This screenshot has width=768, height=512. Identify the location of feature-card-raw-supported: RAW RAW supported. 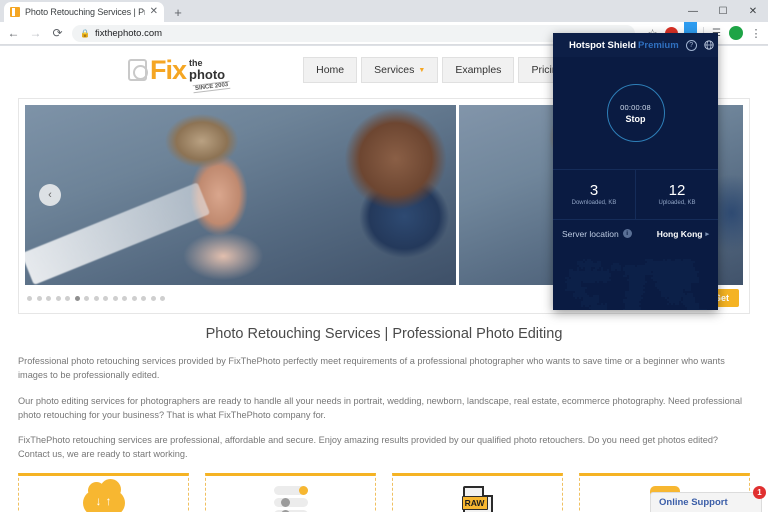
(477, 492).